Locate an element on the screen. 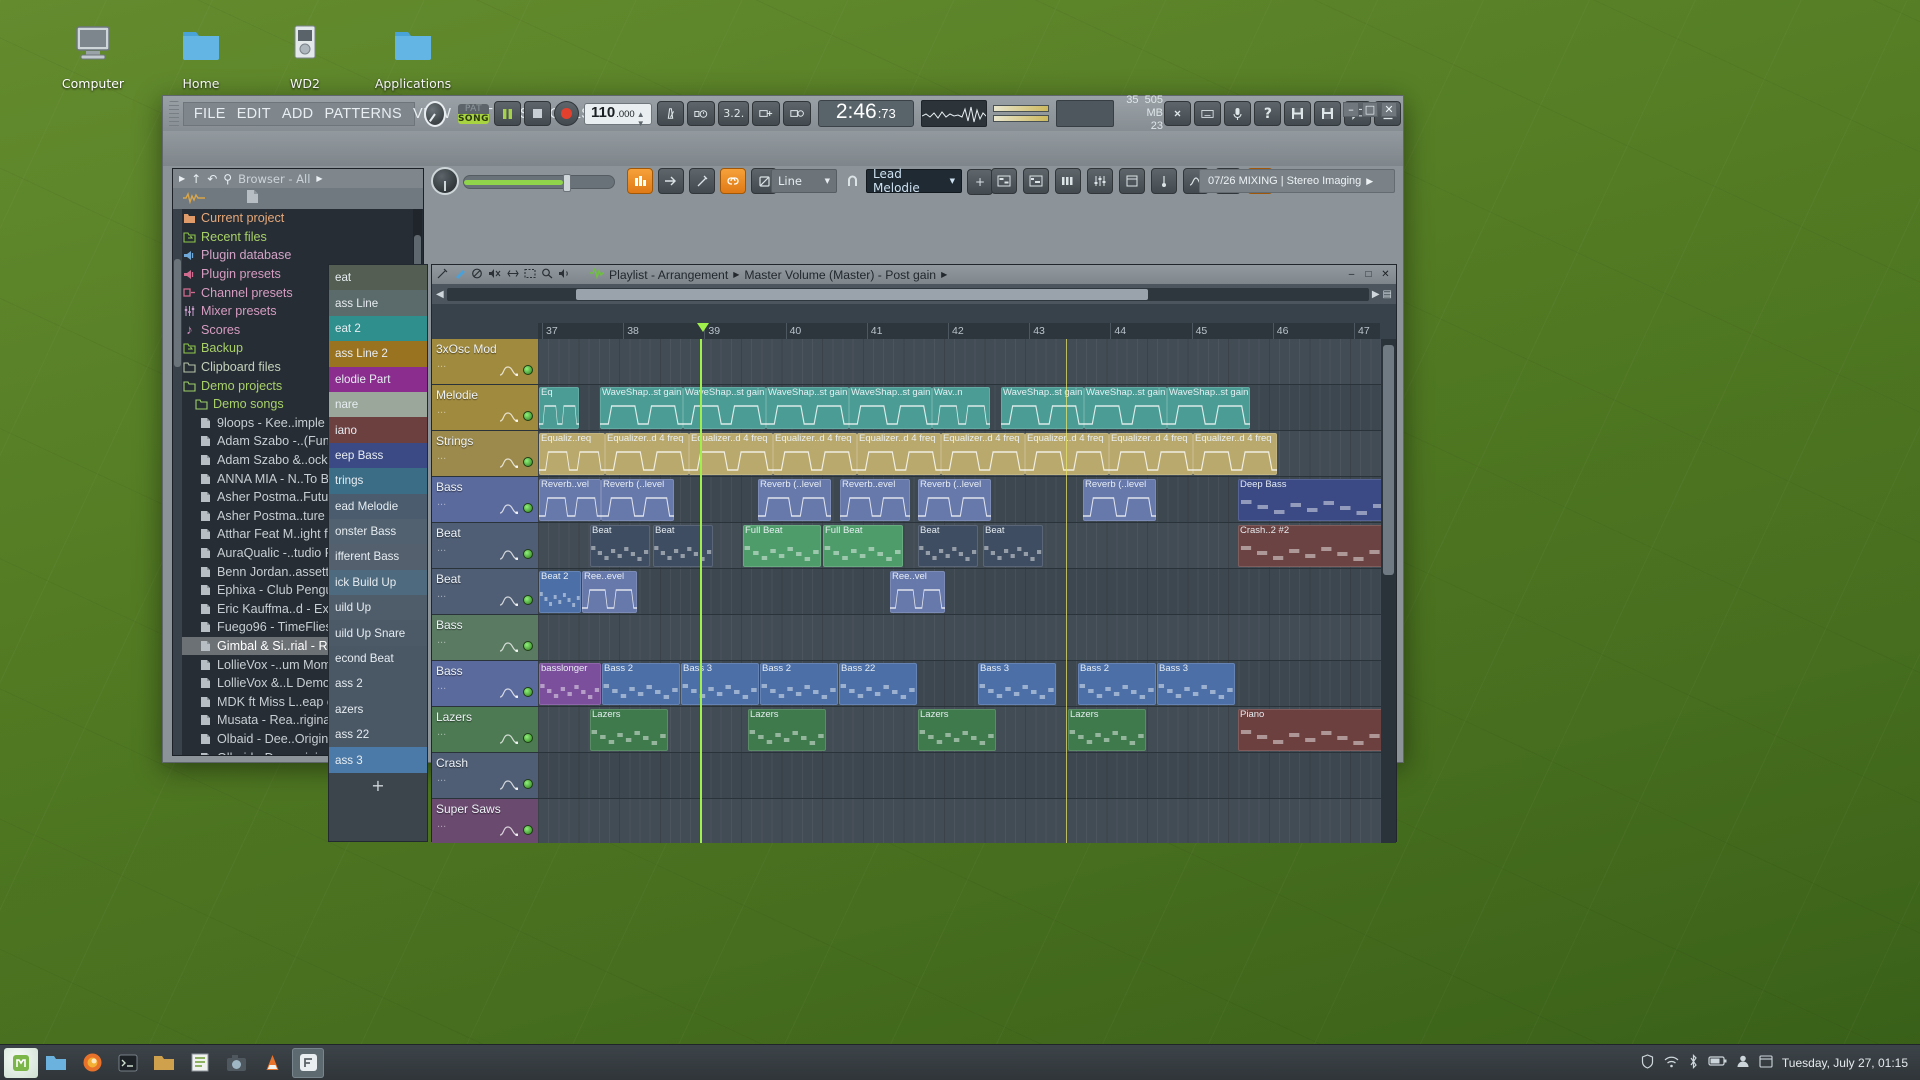 This screenshot has height=1080, width=1920. playlist-clip: Lazers is located at coordinates (629, 730).